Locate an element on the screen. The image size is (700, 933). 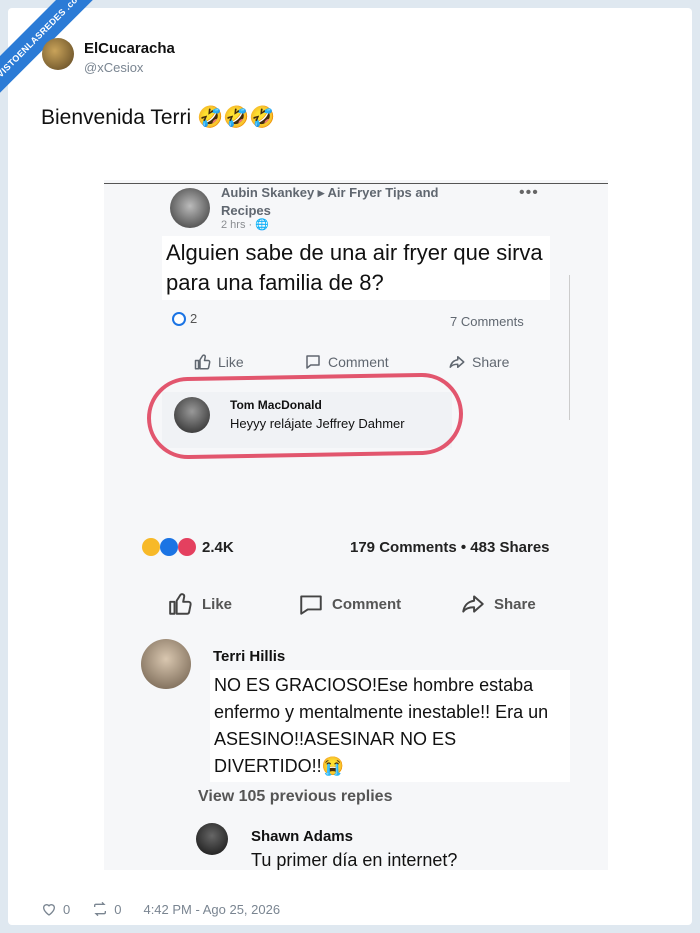
red-circle-annotation is located at coordinates (305, 416).